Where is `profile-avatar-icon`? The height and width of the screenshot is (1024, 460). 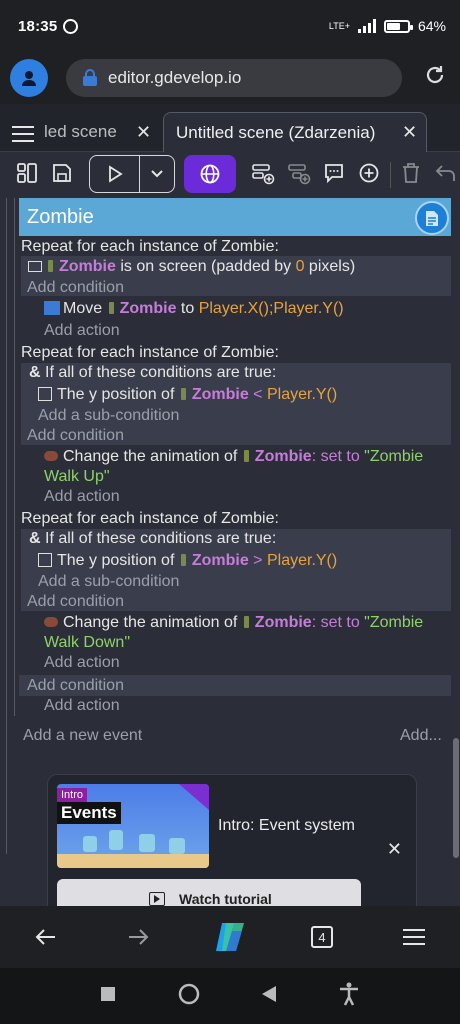
profile-avatar-icon is located at coordinates (29, 78).